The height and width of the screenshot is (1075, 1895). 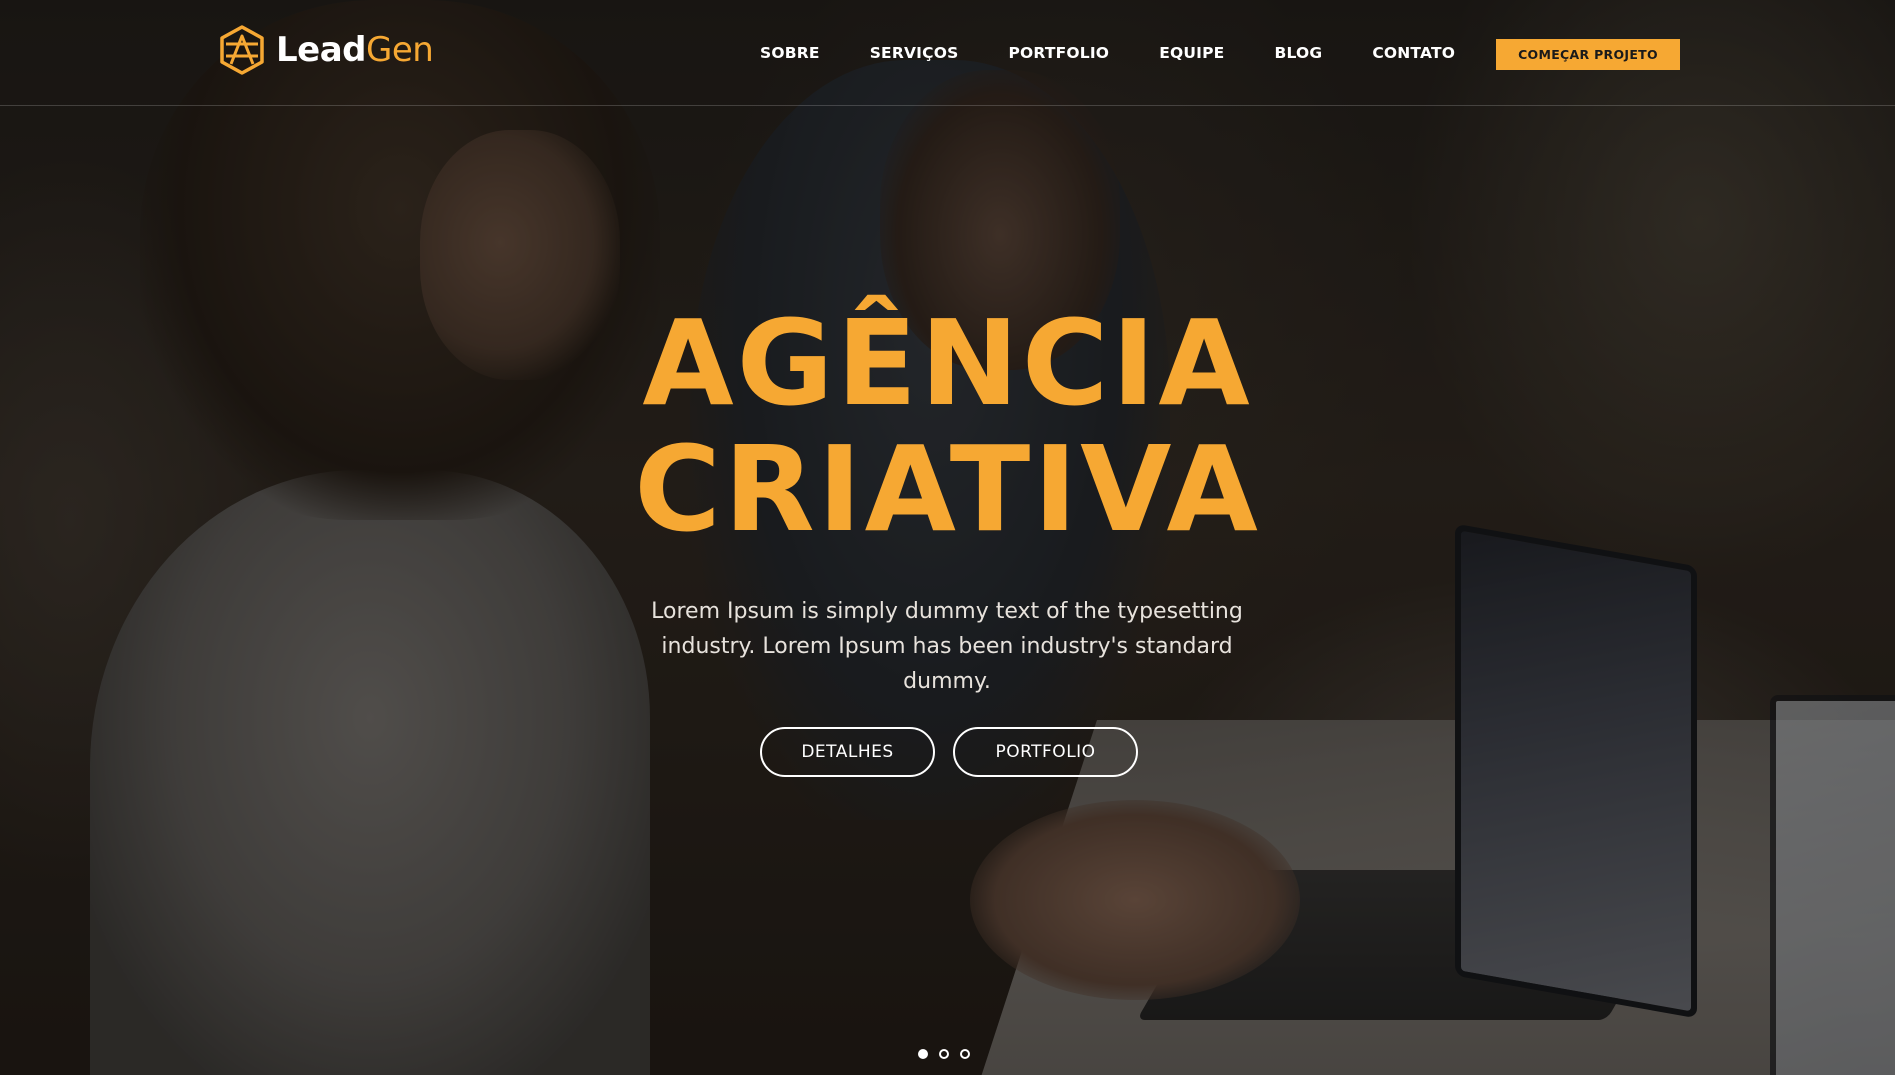 I want to click on brand-name-accent: Gen, so click(x=400, y=50).